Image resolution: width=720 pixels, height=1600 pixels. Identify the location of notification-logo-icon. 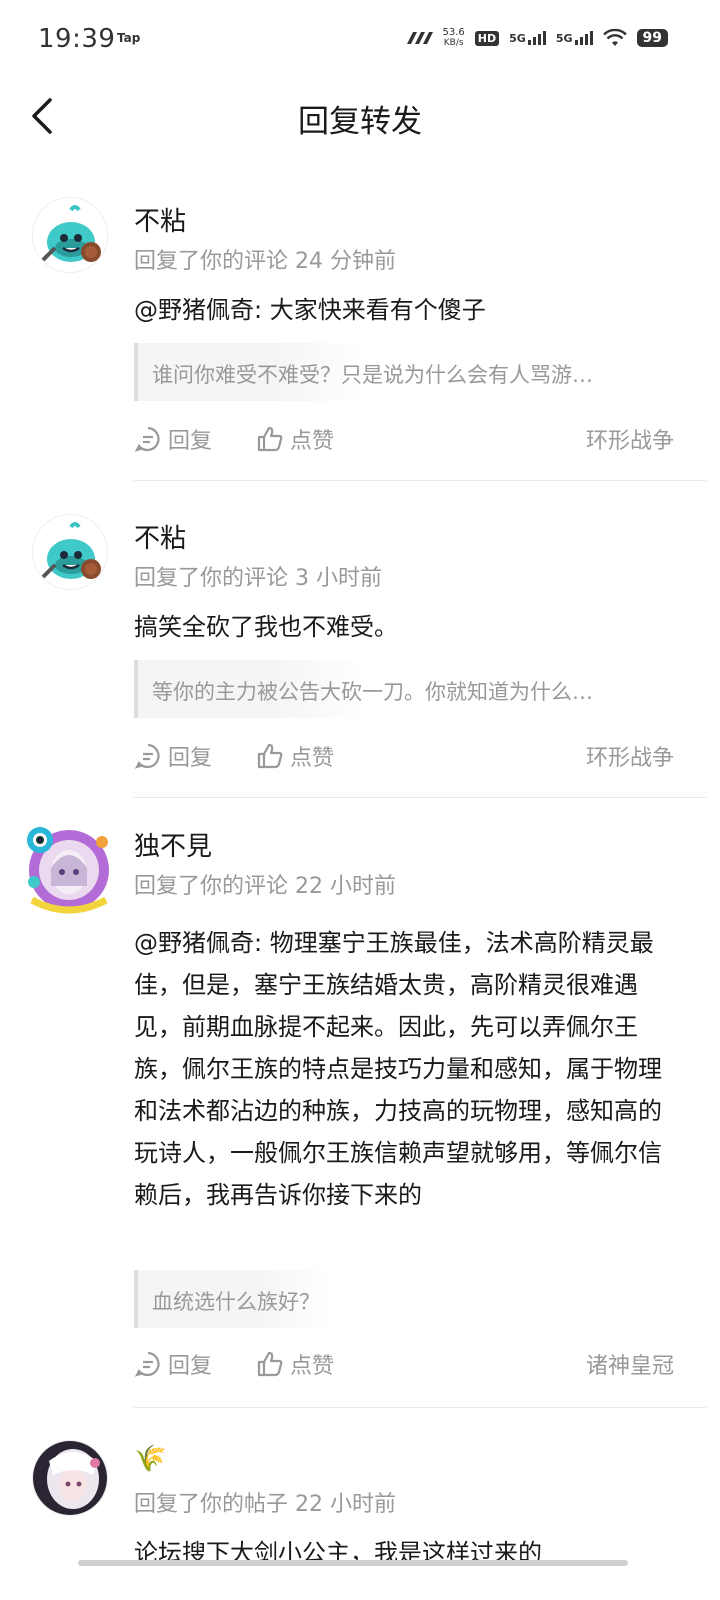
(419, 38).